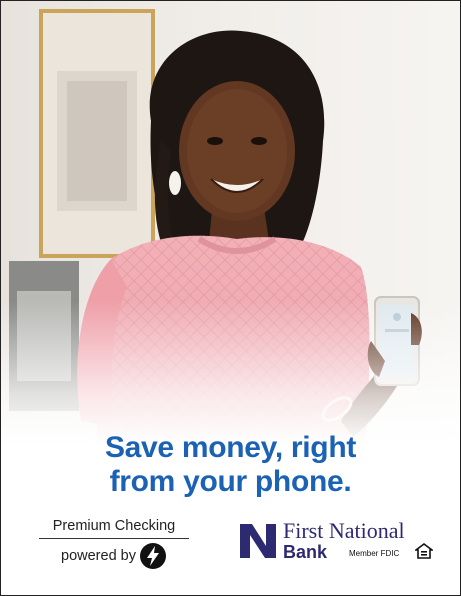  I want to click on lightning-bolt-icon, so click(152, 556).